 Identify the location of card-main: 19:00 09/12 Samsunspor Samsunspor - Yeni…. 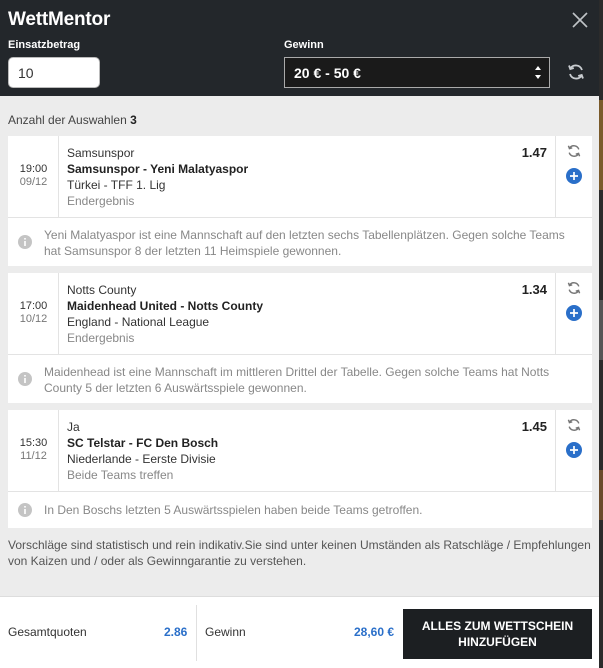
(300, 177).